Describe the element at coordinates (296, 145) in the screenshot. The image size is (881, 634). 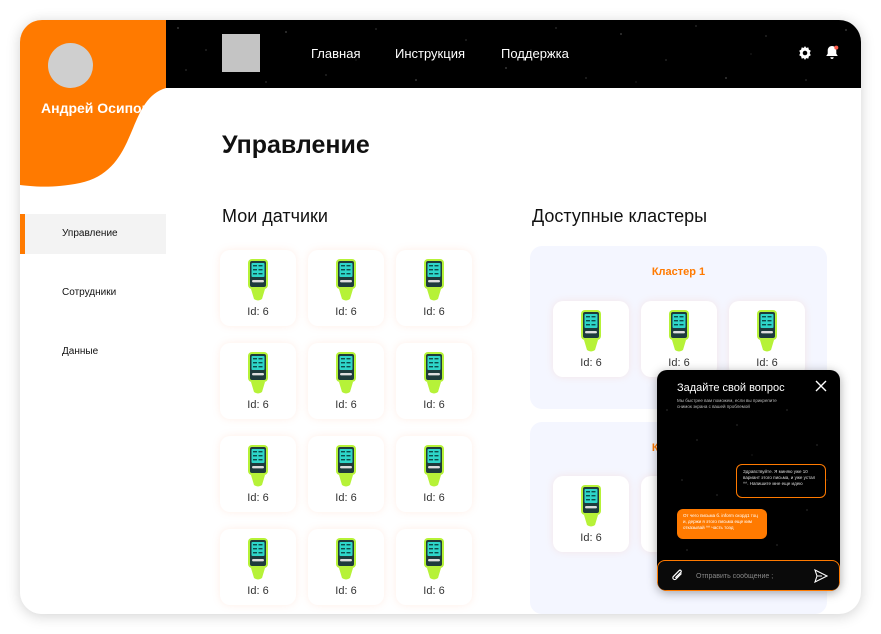
I see `page-title: Управление` at that location.